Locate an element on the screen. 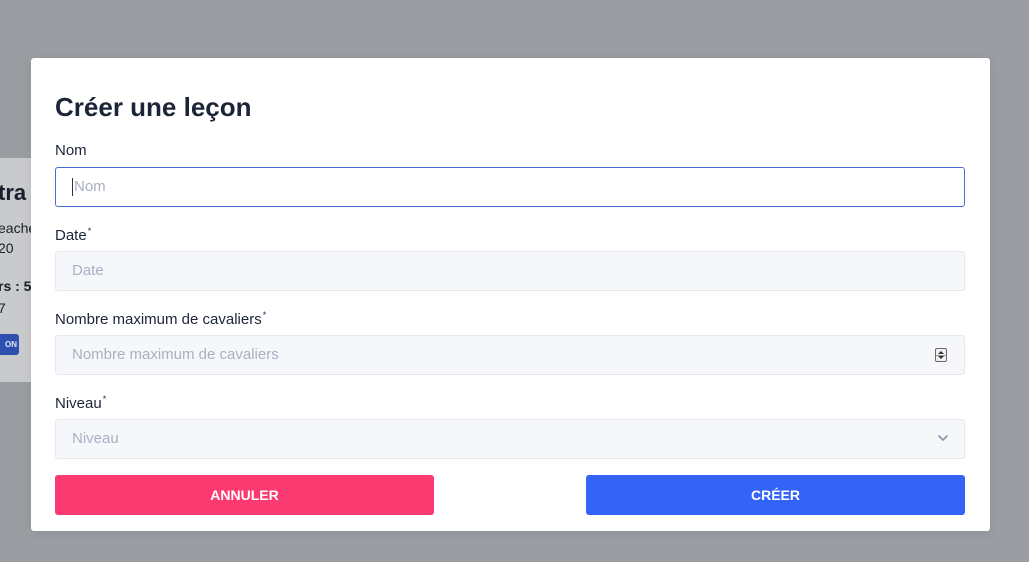  niveau-selected-value: Niveau is located at coordinates (95, 438).